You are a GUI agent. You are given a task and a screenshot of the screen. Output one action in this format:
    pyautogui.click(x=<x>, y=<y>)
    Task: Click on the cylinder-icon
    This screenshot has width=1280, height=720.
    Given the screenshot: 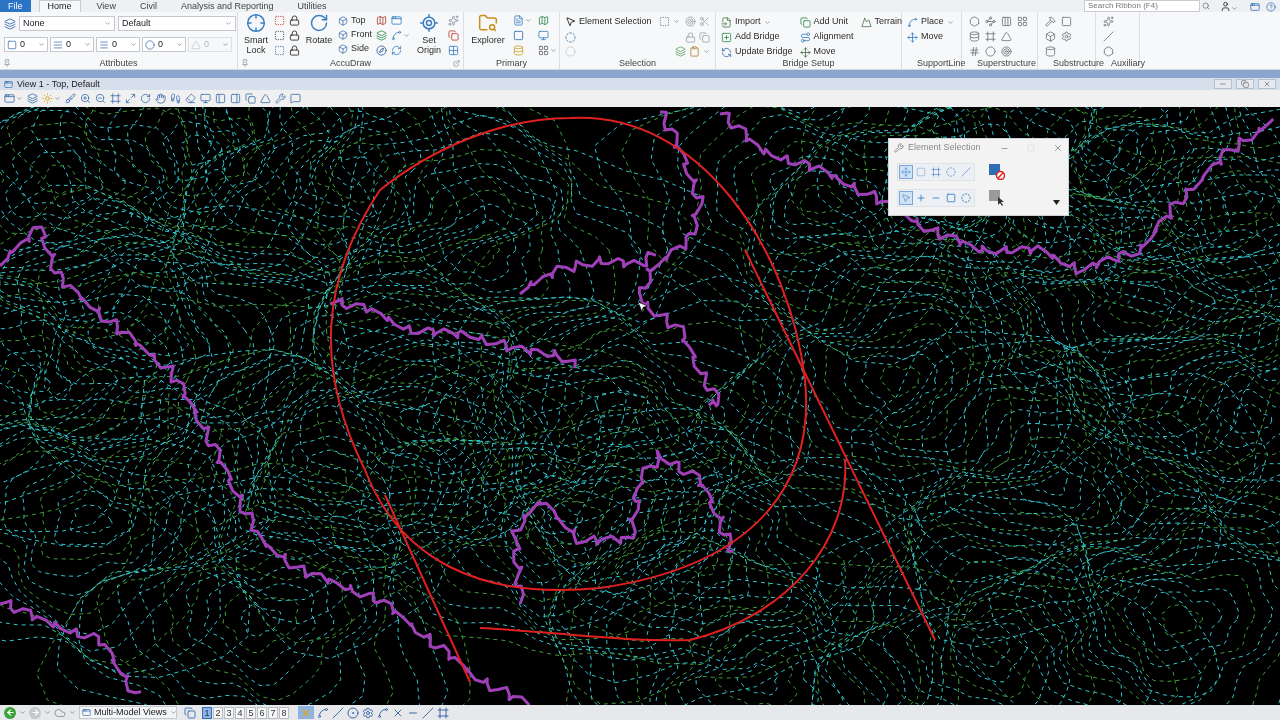 What is the action you would take?
    pyautogui.click(x=1050, y=51)
    